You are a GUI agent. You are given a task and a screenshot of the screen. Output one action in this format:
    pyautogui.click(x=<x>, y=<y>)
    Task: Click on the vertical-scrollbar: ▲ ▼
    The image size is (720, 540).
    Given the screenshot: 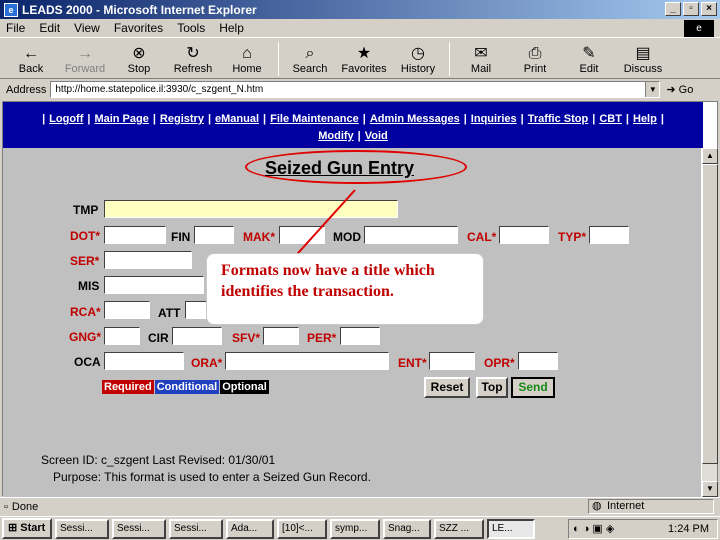 What is the action you would take?
    pyautogui.click(x=709, y=322)
    